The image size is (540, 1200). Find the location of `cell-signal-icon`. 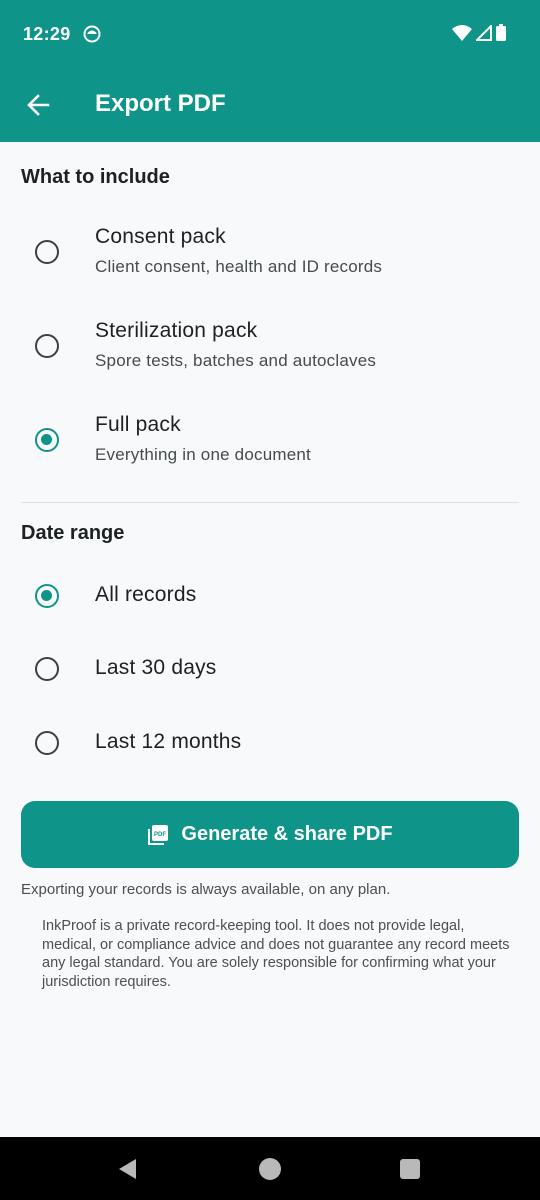

cell-signal-icon is located at coordinates (484, 32).